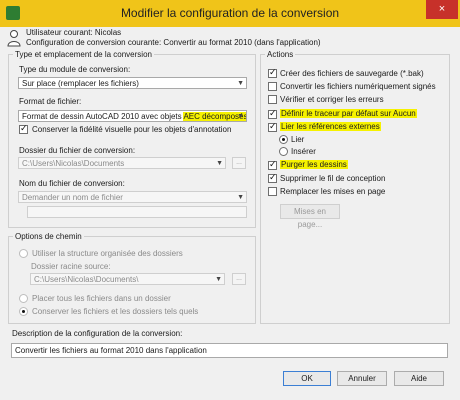 This screenshot has width=460, height=400. I want to click on folder-label: Dossier du fichier de conversion:, so click(77, 150).